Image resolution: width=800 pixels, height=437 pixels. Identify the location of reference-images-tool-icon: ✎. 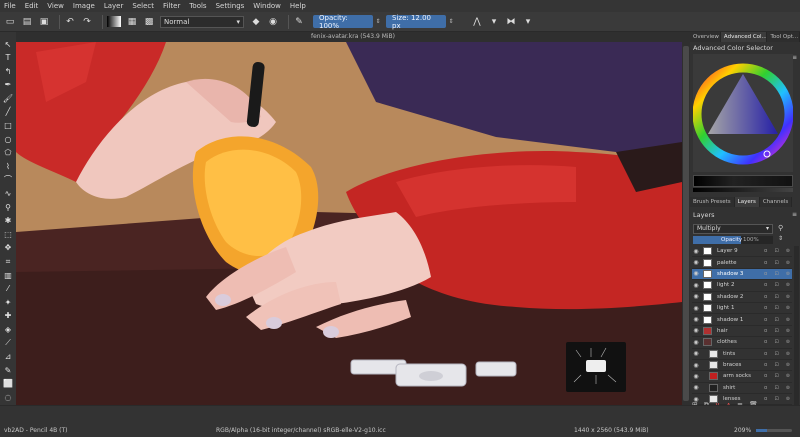
(8, 370).